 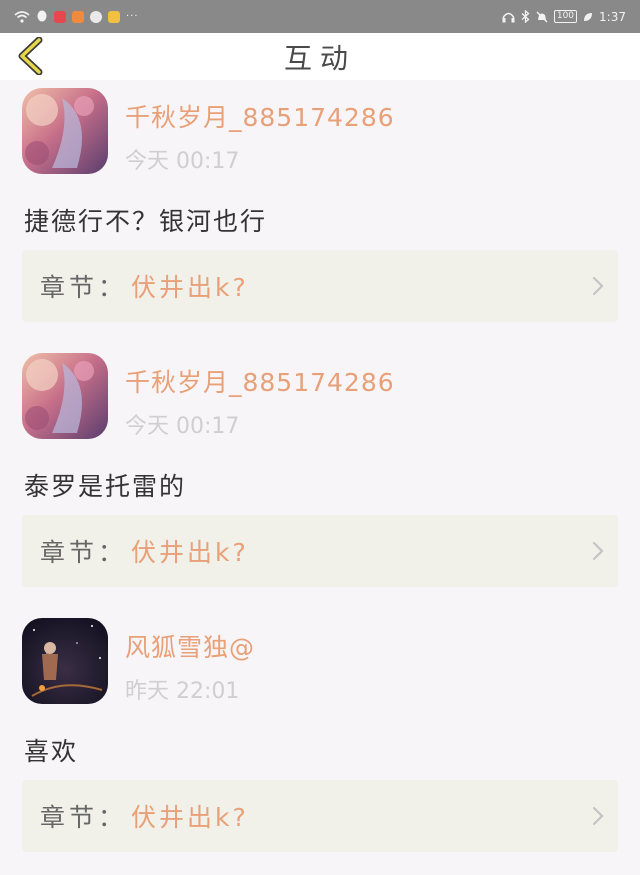 I want to click on more-notifications: ···, so click(x=132, y=16).